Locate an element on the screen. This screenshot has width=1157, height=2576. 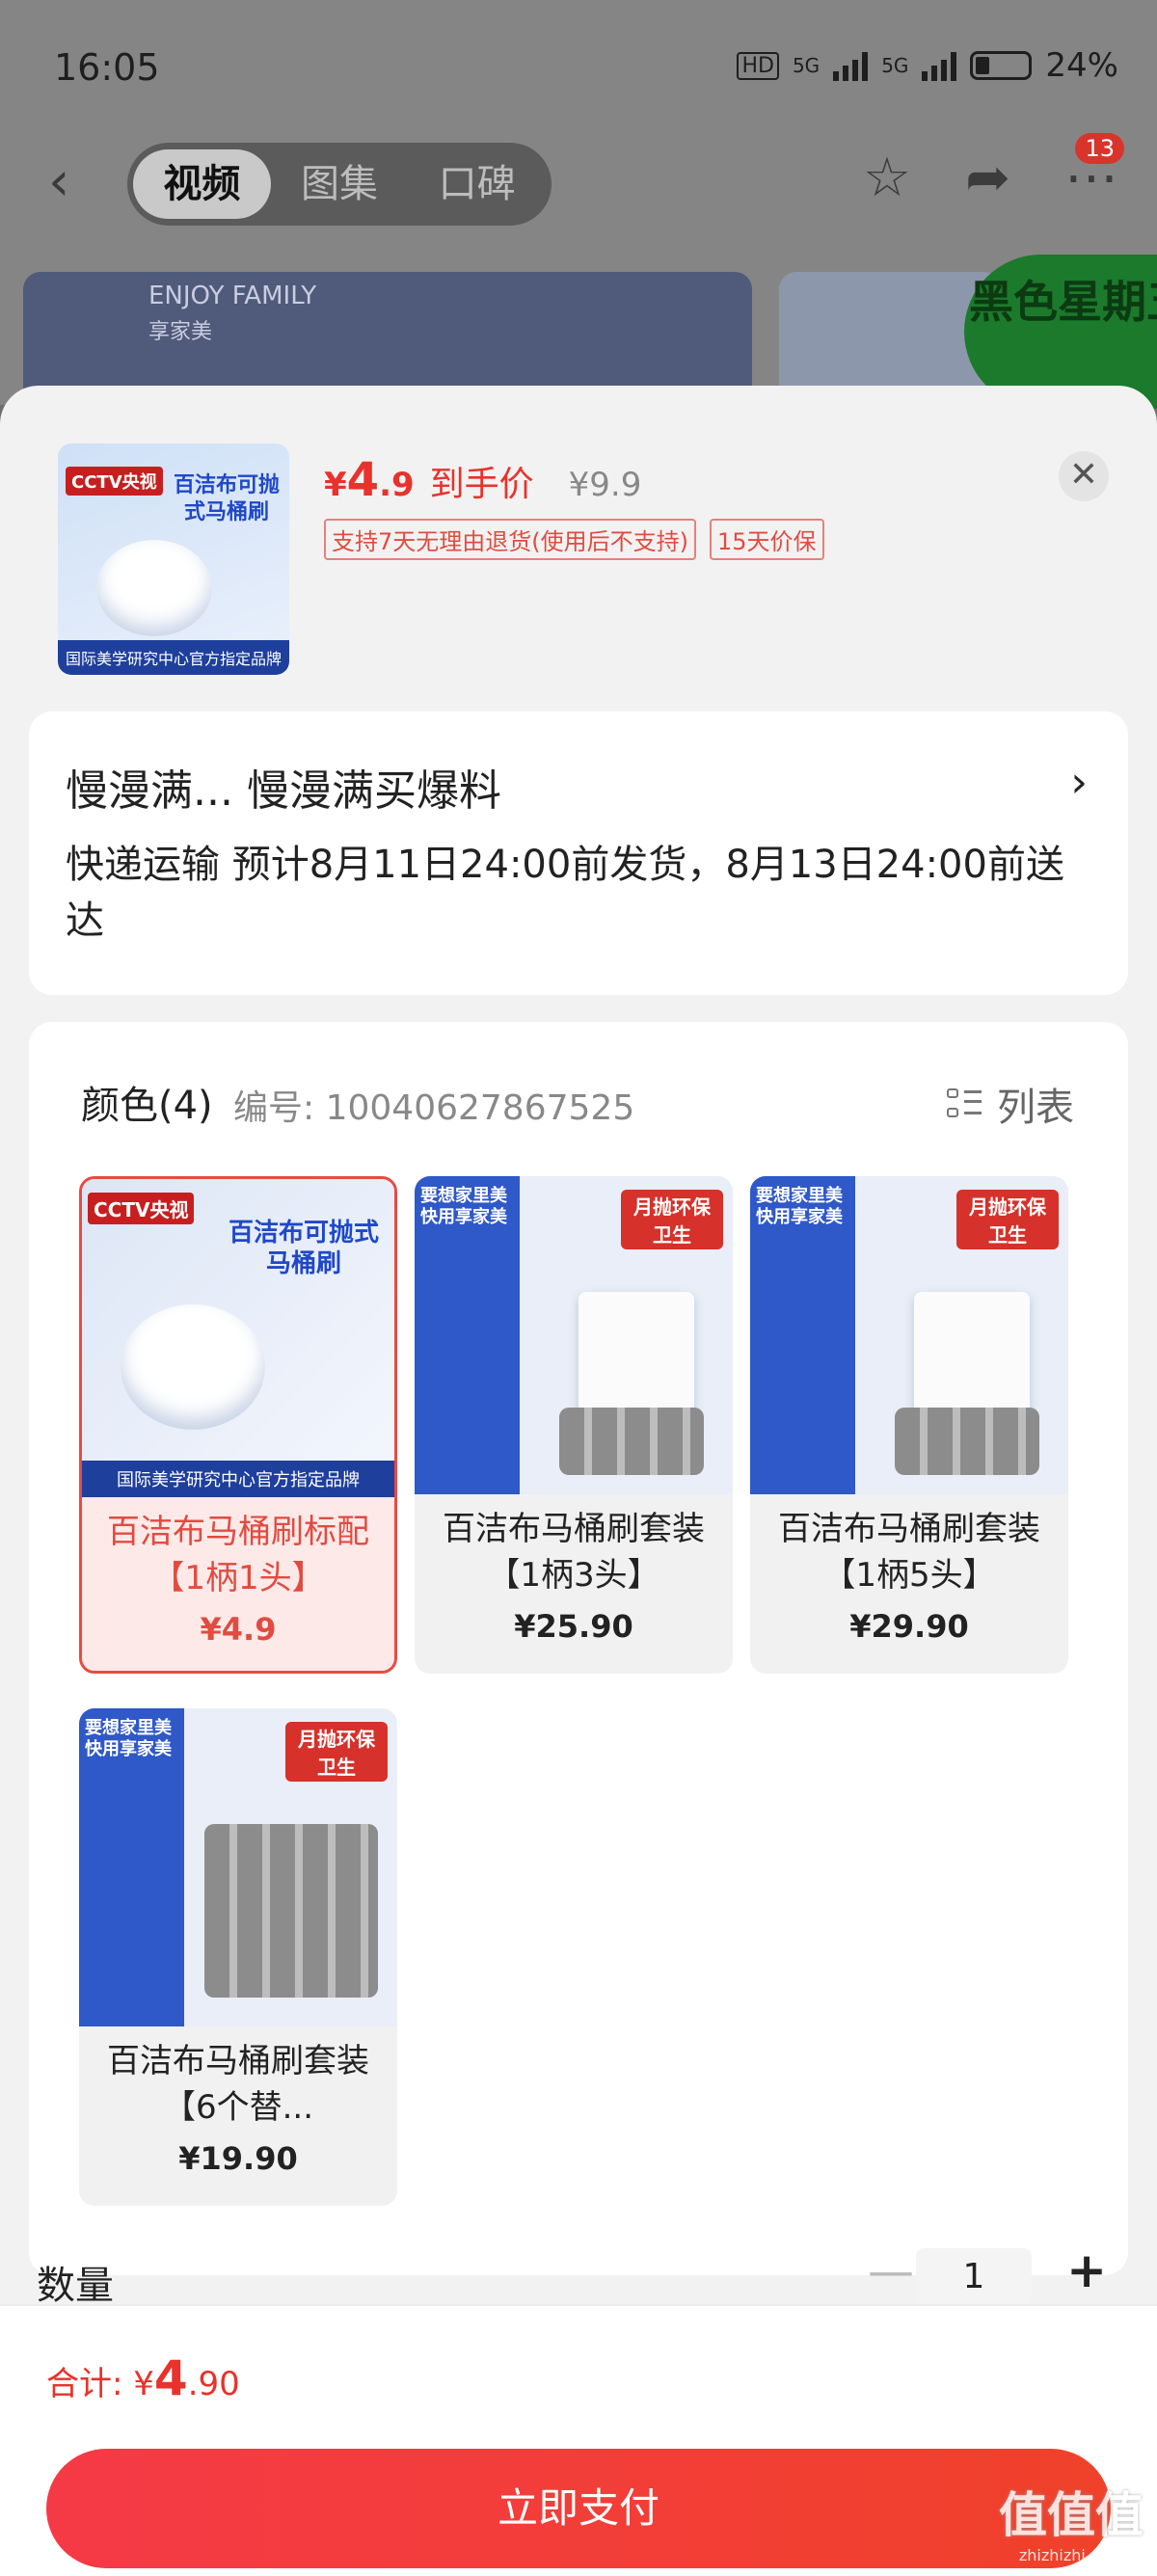
variant-price: ¥25.90 is located at coordinates (573, 1627).